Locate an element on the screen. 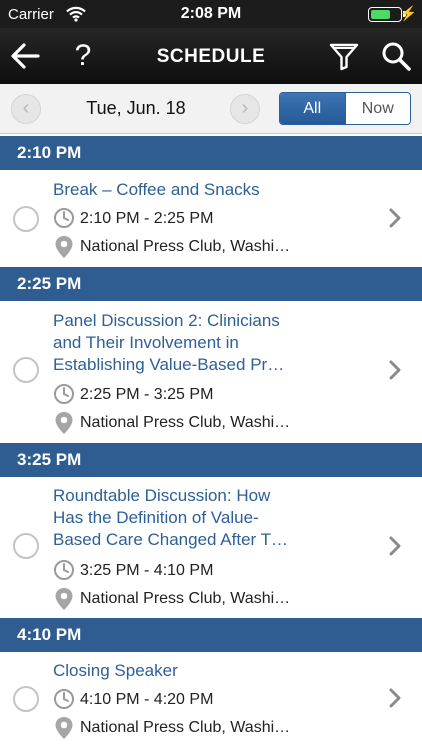 The height and width of the screenshot is (750, 422). session-title: Closing Speaker is located at coordinates (115, 670).